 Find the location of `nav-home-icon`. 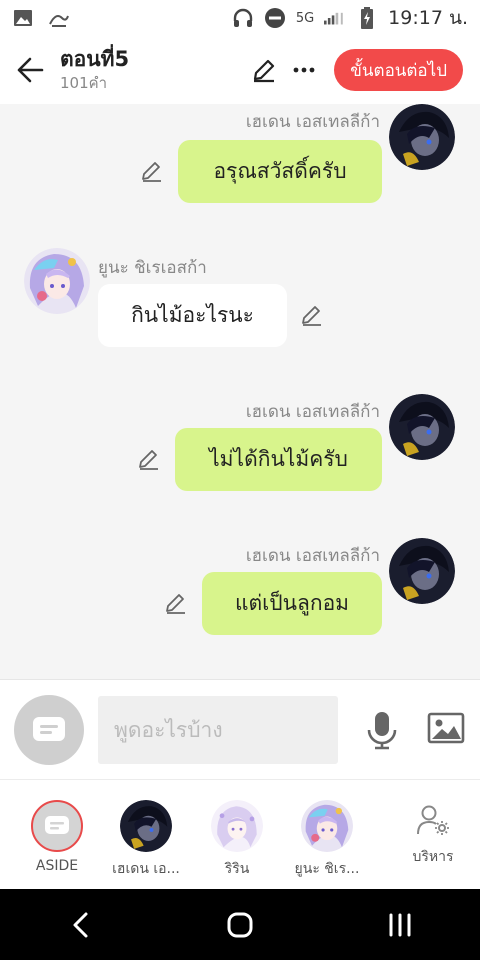

nav-home-icon is located at coordinates (240, 924).